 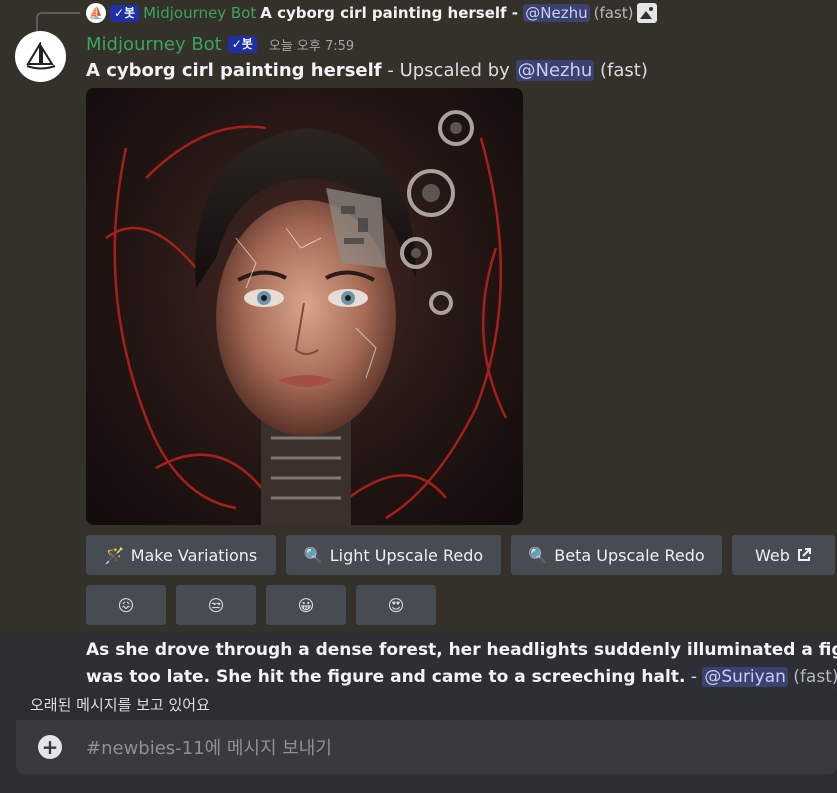 I want to click on reply-author: Midjourney Bot, so click(x=199, y=13).